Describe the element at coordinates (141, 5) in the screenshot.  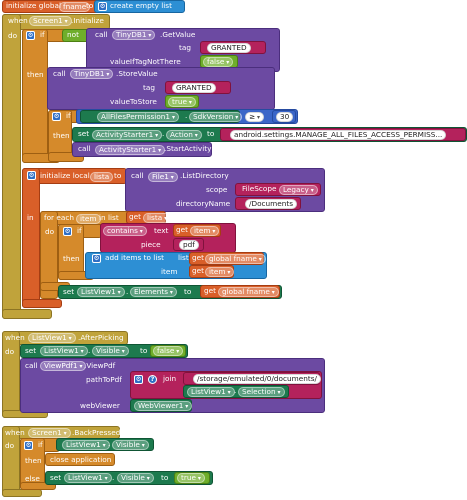
I see `create-empty-list-label: create empty list` at that location.